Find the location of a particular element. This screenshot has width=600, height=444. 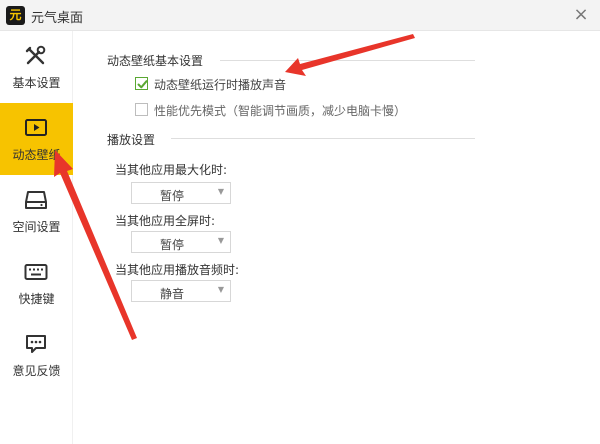

option-label: 性能优先模式（智能调节画质，减少电脑卡慢） is located at coordinates (280, 111).